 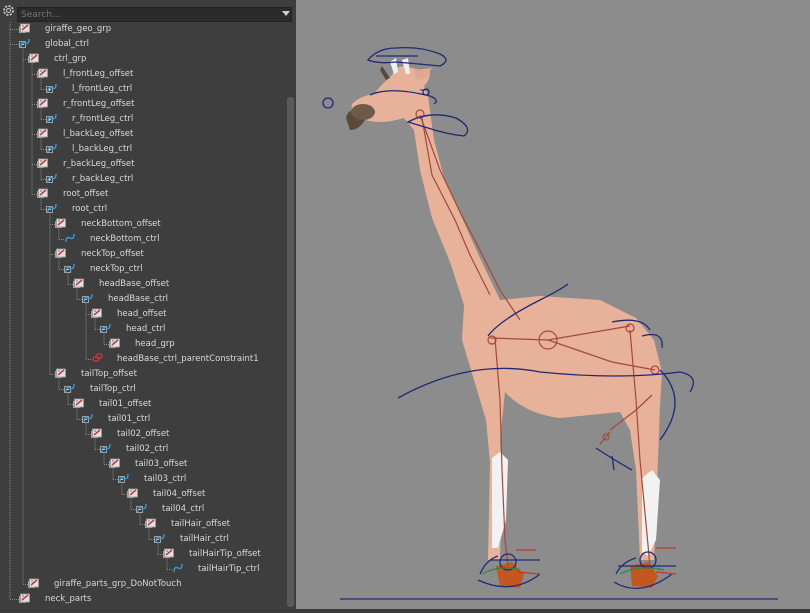 What do you see at coordinates (109, 374) in the screenshot?
I see `outliner-item-label: tailTop_offset` at bounding box center [109, 374].